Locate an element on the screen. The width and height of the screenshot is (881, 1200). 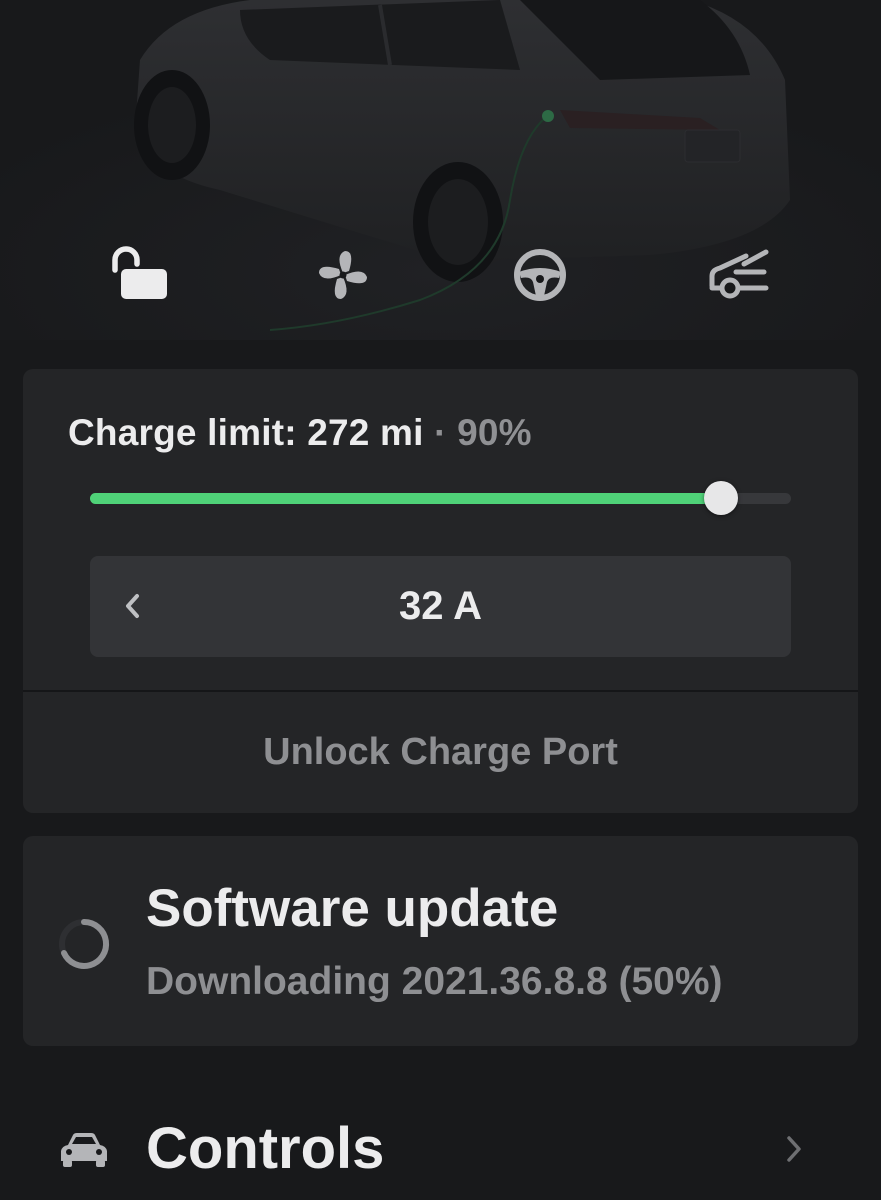
lock-button is located at coordinates (138, 275).